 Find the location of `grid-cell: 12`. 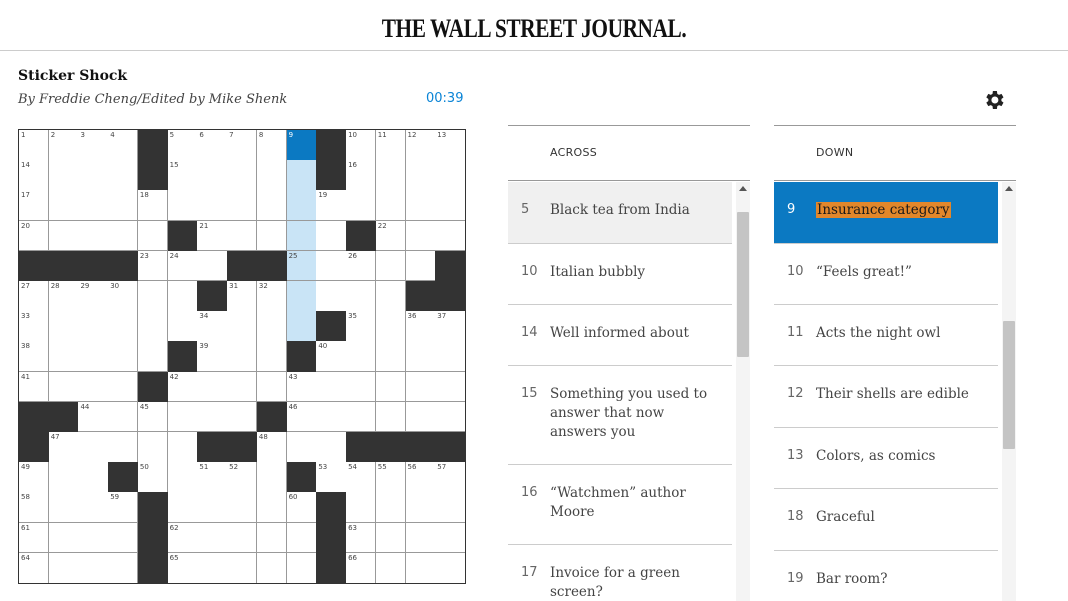

grid-cell: 12 is located at coordinates (420, 145).